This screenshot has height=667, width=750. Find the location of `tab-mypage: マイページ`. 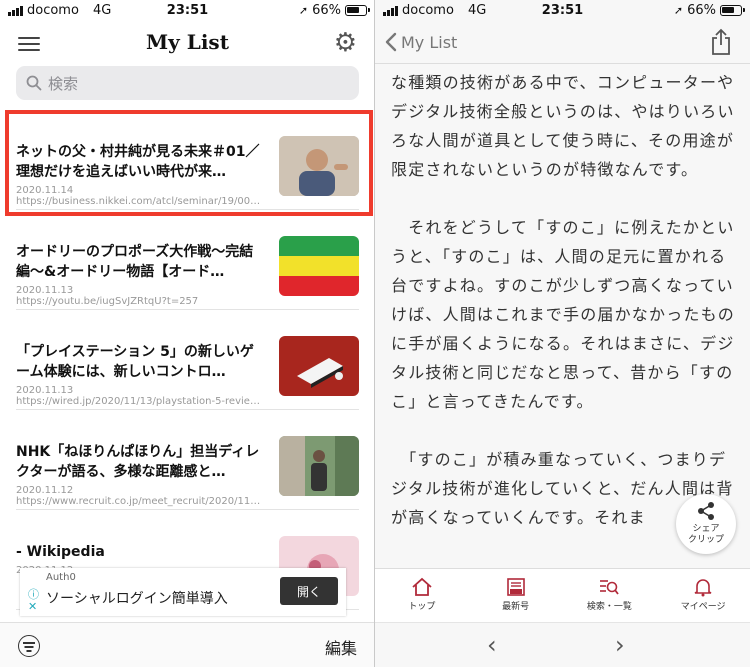

tab-mypage: マイページ is located at coordinates (703, 595).